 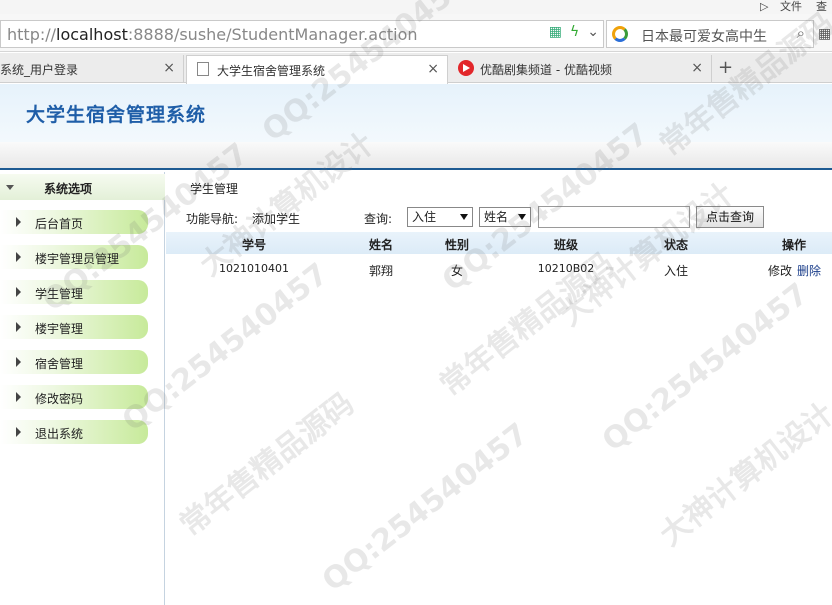 What do you see at coordinates (440, 217) in the screenshot?
I see `status-select: 入住` at bounding box center [440, 217].